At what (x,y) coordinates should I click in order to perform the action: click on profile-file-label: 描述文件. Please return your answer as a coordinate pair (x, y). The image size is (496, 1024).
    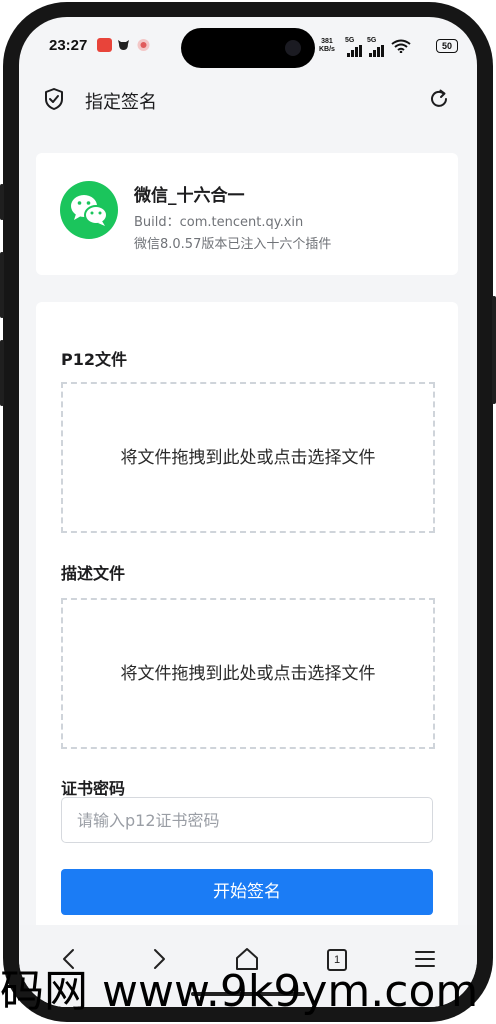
    Looking at the image, I should click on (93, 573).